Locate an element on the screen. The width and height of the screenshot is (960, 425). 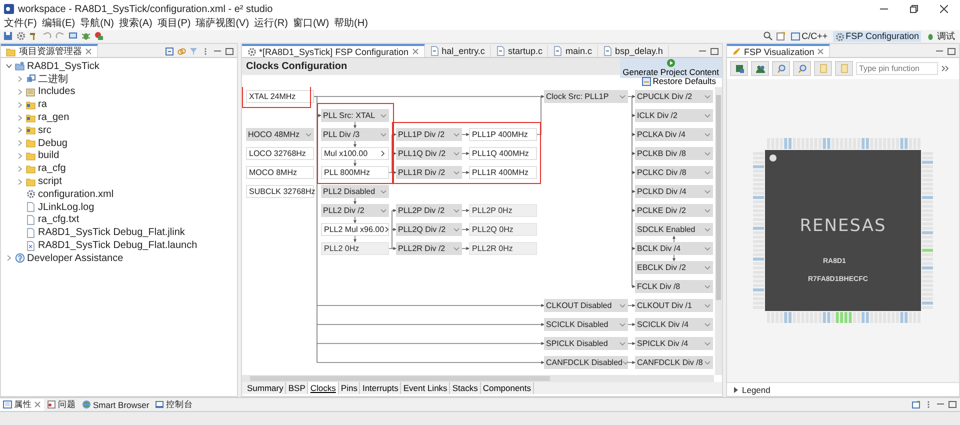
generate-button: Generate Project Content is located at coordinates (671, 68).